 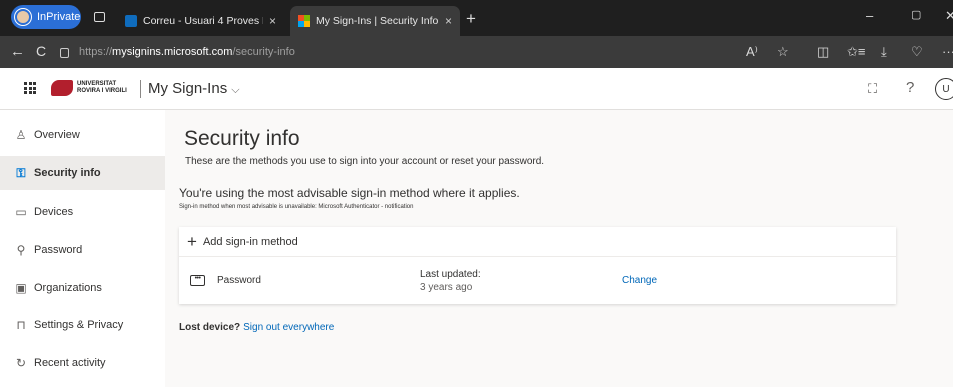 I want to click on app-switcher: My Sign-Ins ⌵, so click(x=194, y=88).